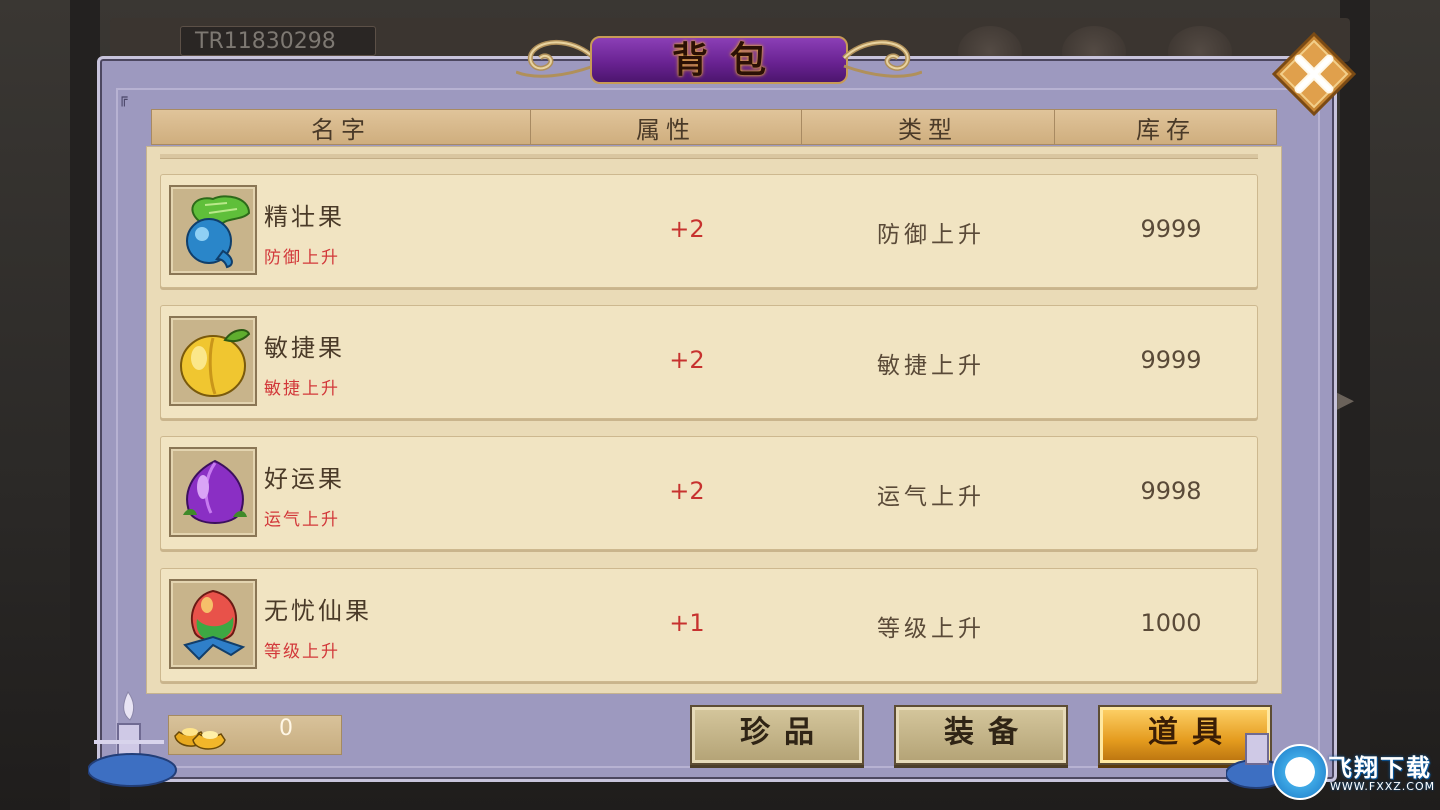  What do you see at coordinates (709, 156) in the screenshot?
I see `list-scroll-edge` at bounding box center [709, 156].